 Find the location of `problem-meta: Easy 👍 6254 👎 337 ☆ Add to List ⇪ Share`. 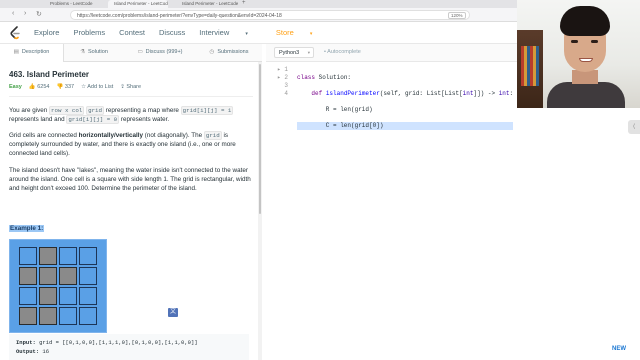

problem-meta: Easy 👍 6254 👎 337 ☆ Add to List ⇪ Share is located at coordinates (75, 87).